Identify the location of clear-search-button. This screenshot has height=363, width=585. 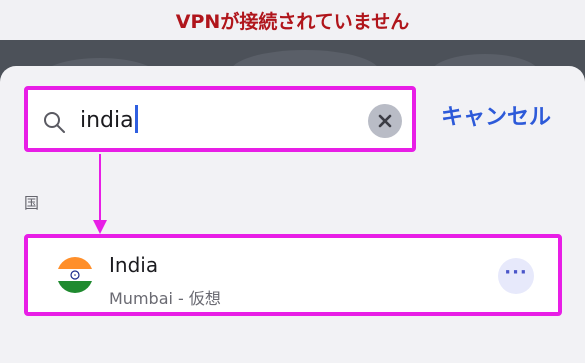
(385, 121).